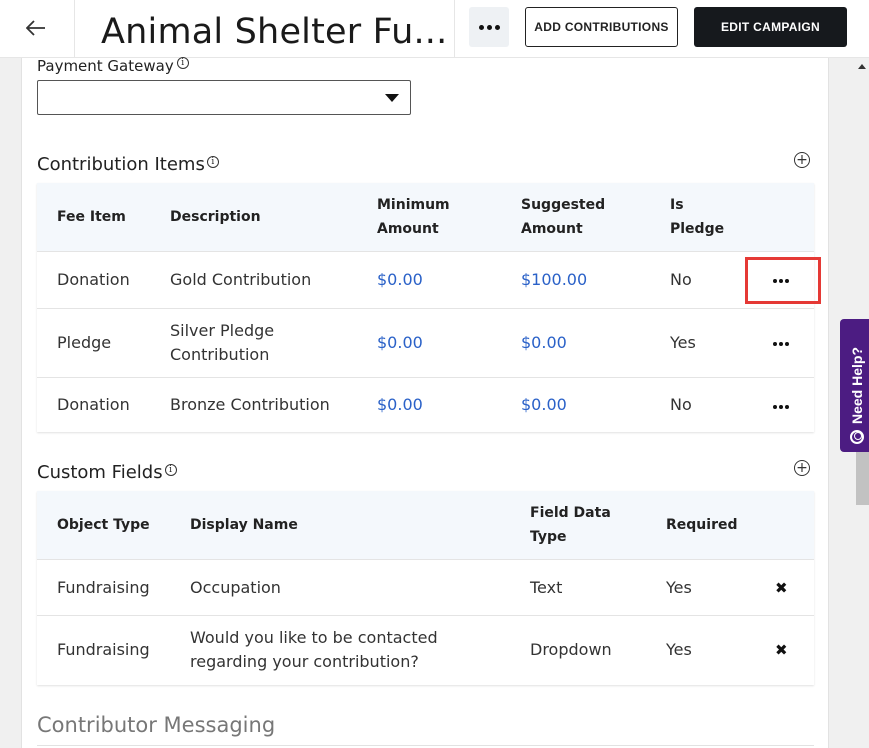 The width and height of the screenshot is (869, 748). I want to click on custom-fields-title: Custom Fields, so click(100, 472).